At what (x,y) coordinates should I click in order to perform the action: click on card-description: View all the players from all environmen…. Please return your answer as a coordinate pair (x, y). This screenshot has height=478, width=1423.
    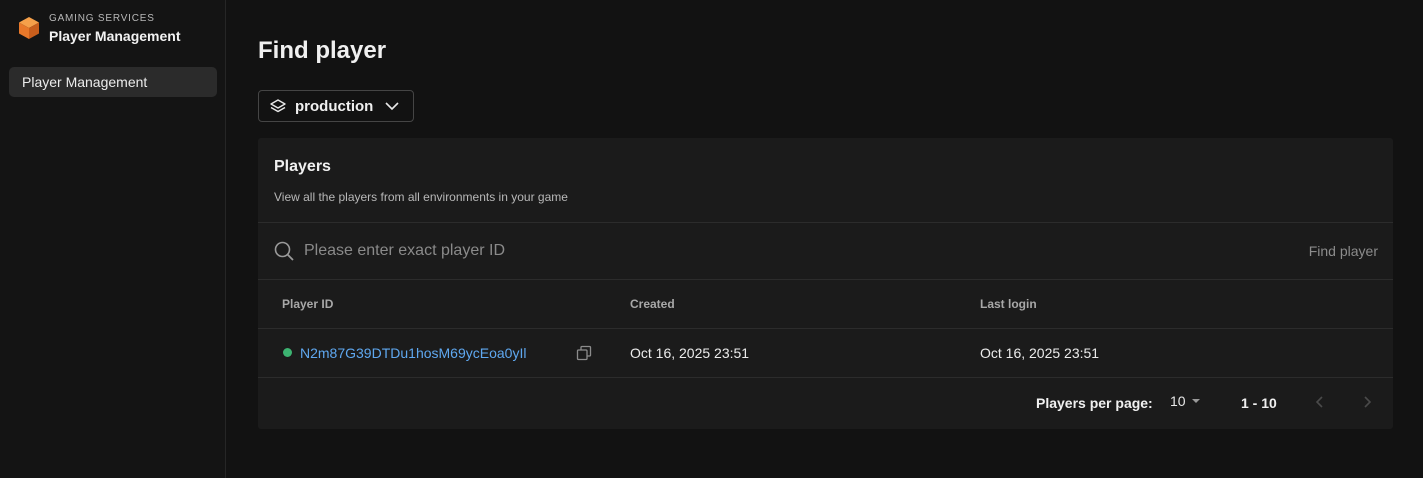
    Looking at the image, I should click on (421, 197).